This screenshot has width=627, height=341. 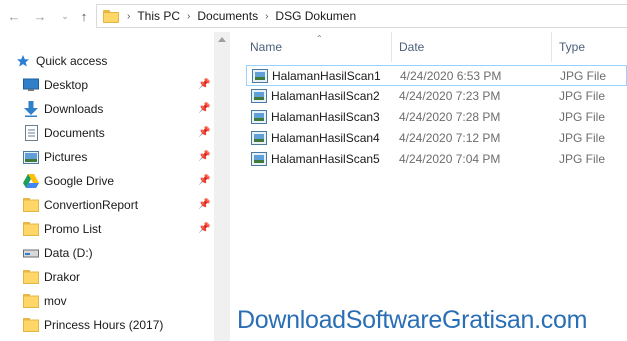 What do you see at coordinates (450, 96) in the screenshot?
I see `file-date: 4/24/2020 7:23 PM` at bounding box center [450, 96].